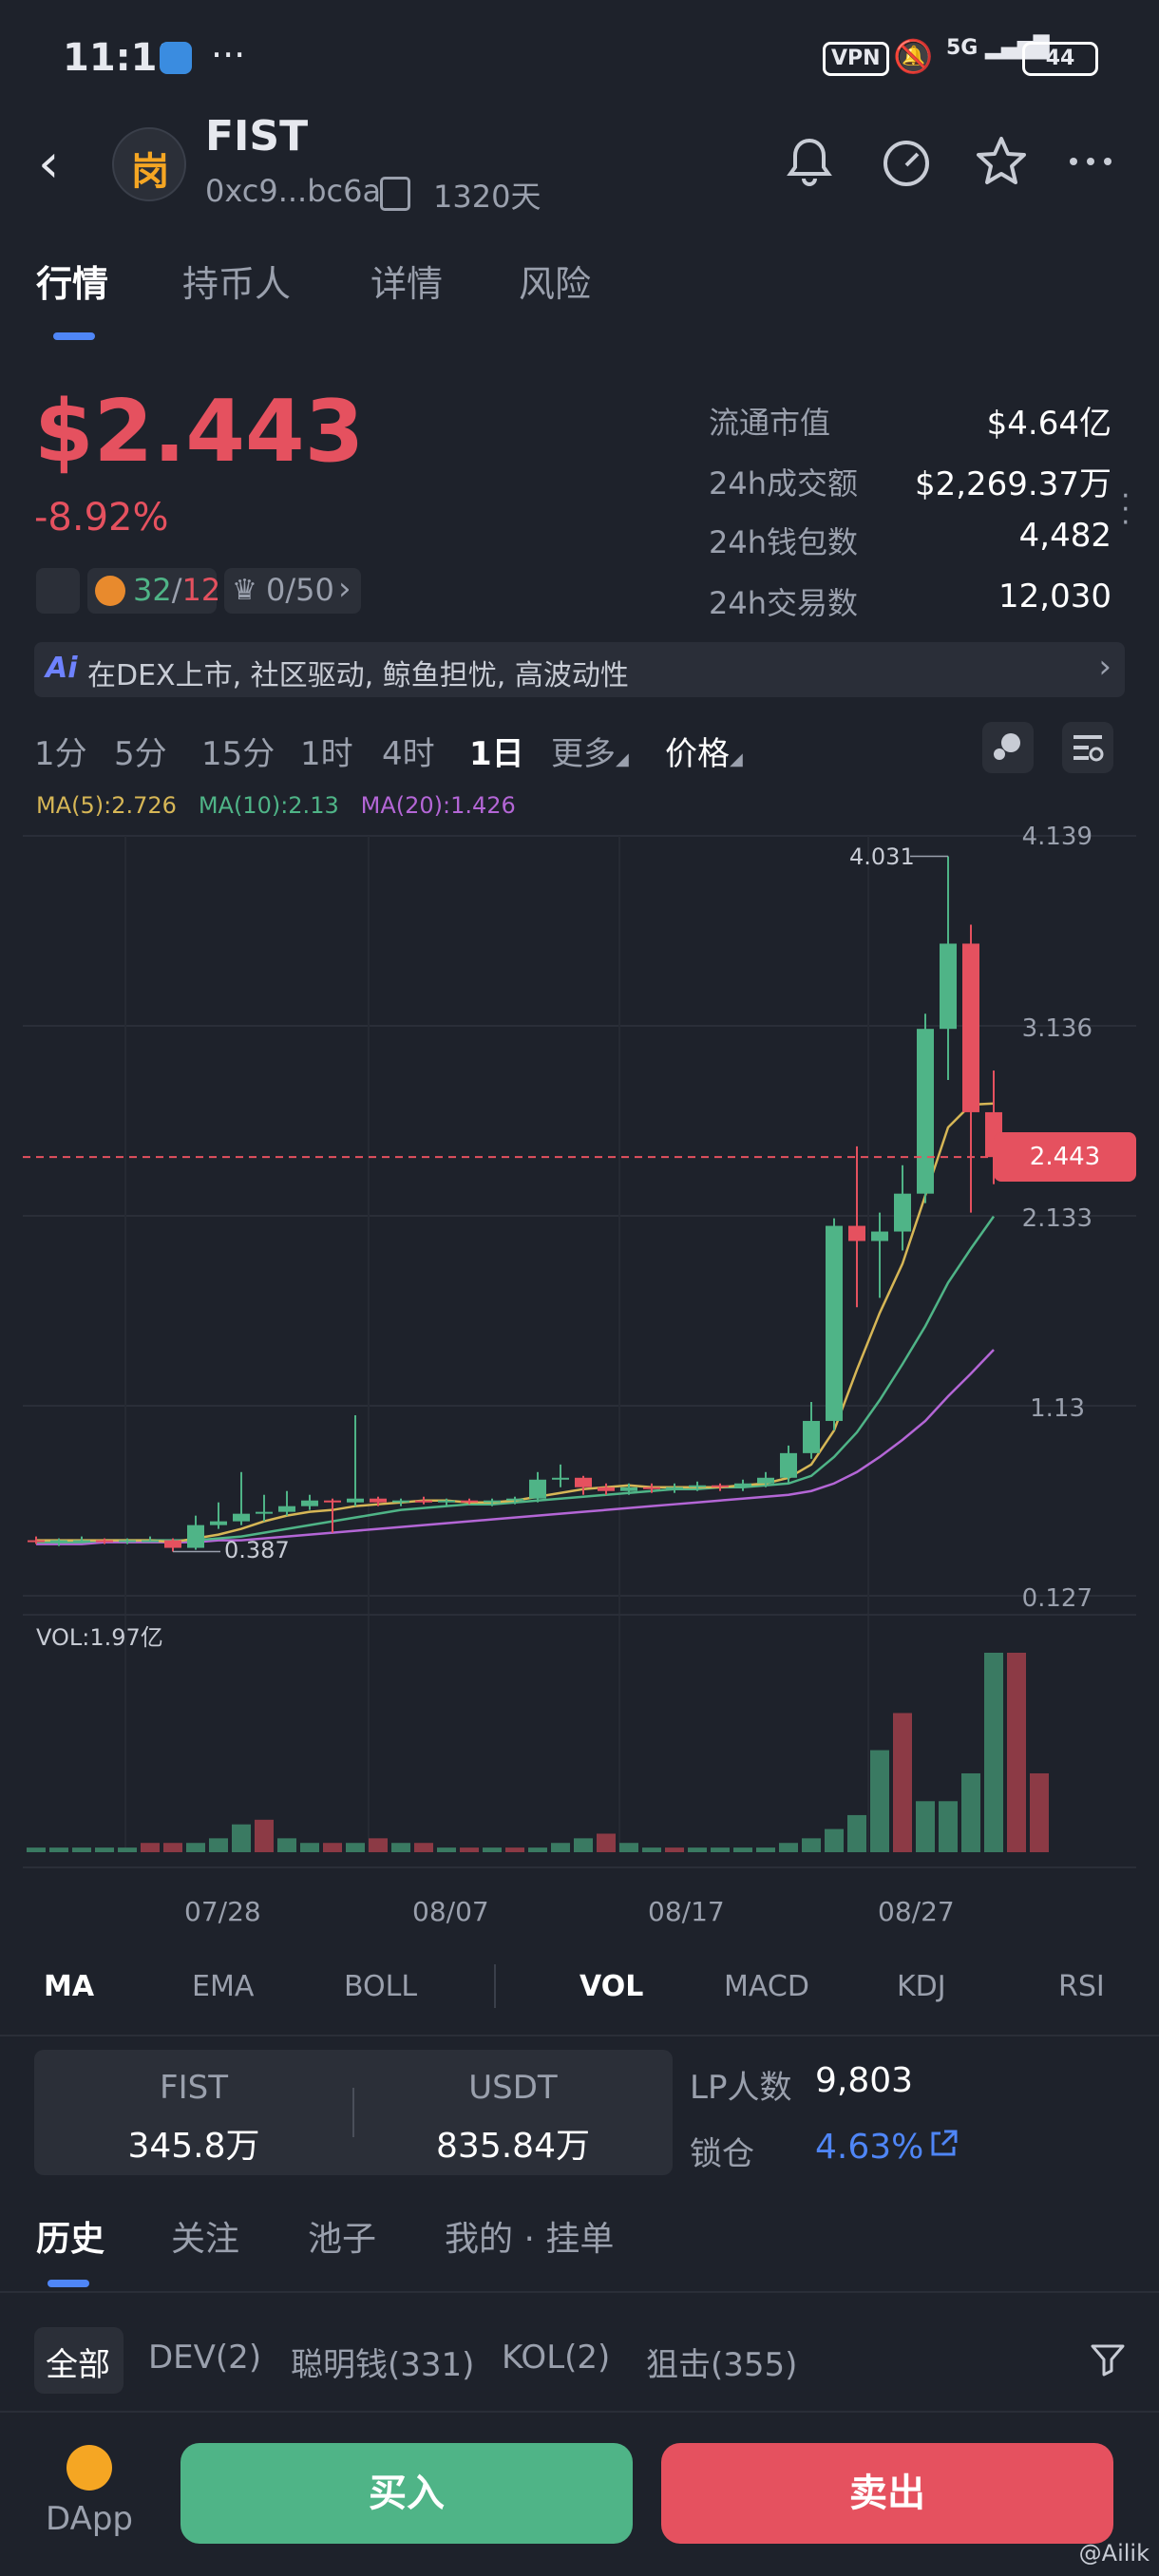 The image size is (1159, 2576). What do you see at coordinates (345, 589) in the screenshot?
I see `chevron-right-icon: ›` at bounding box center [345, 589].